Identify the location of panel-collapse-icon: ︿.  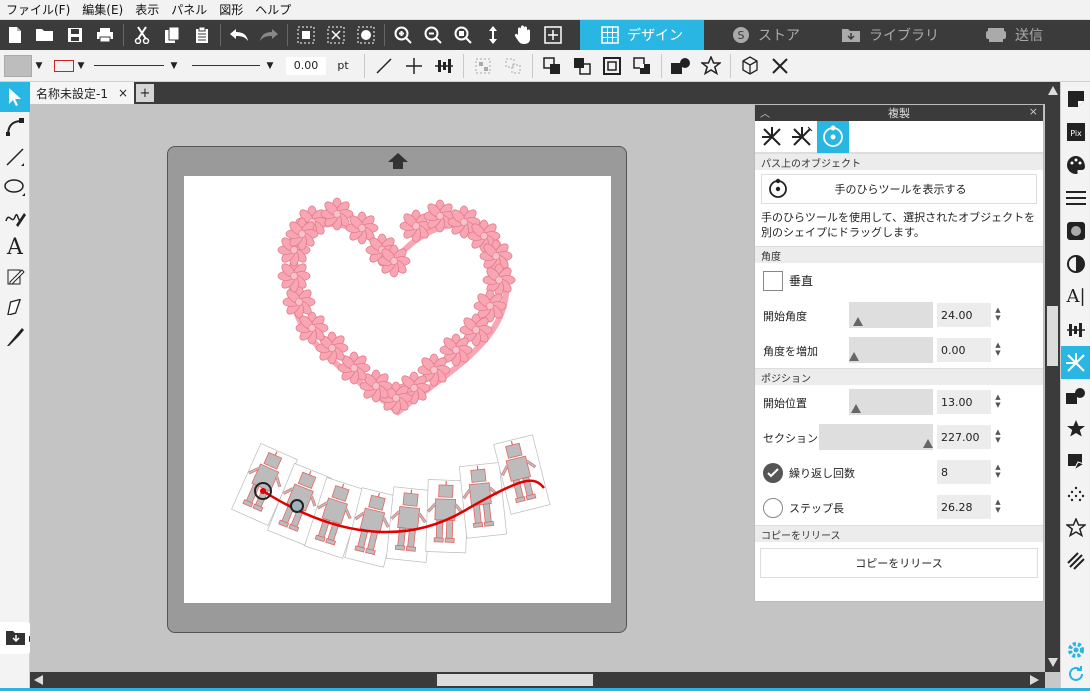
(765, 112).